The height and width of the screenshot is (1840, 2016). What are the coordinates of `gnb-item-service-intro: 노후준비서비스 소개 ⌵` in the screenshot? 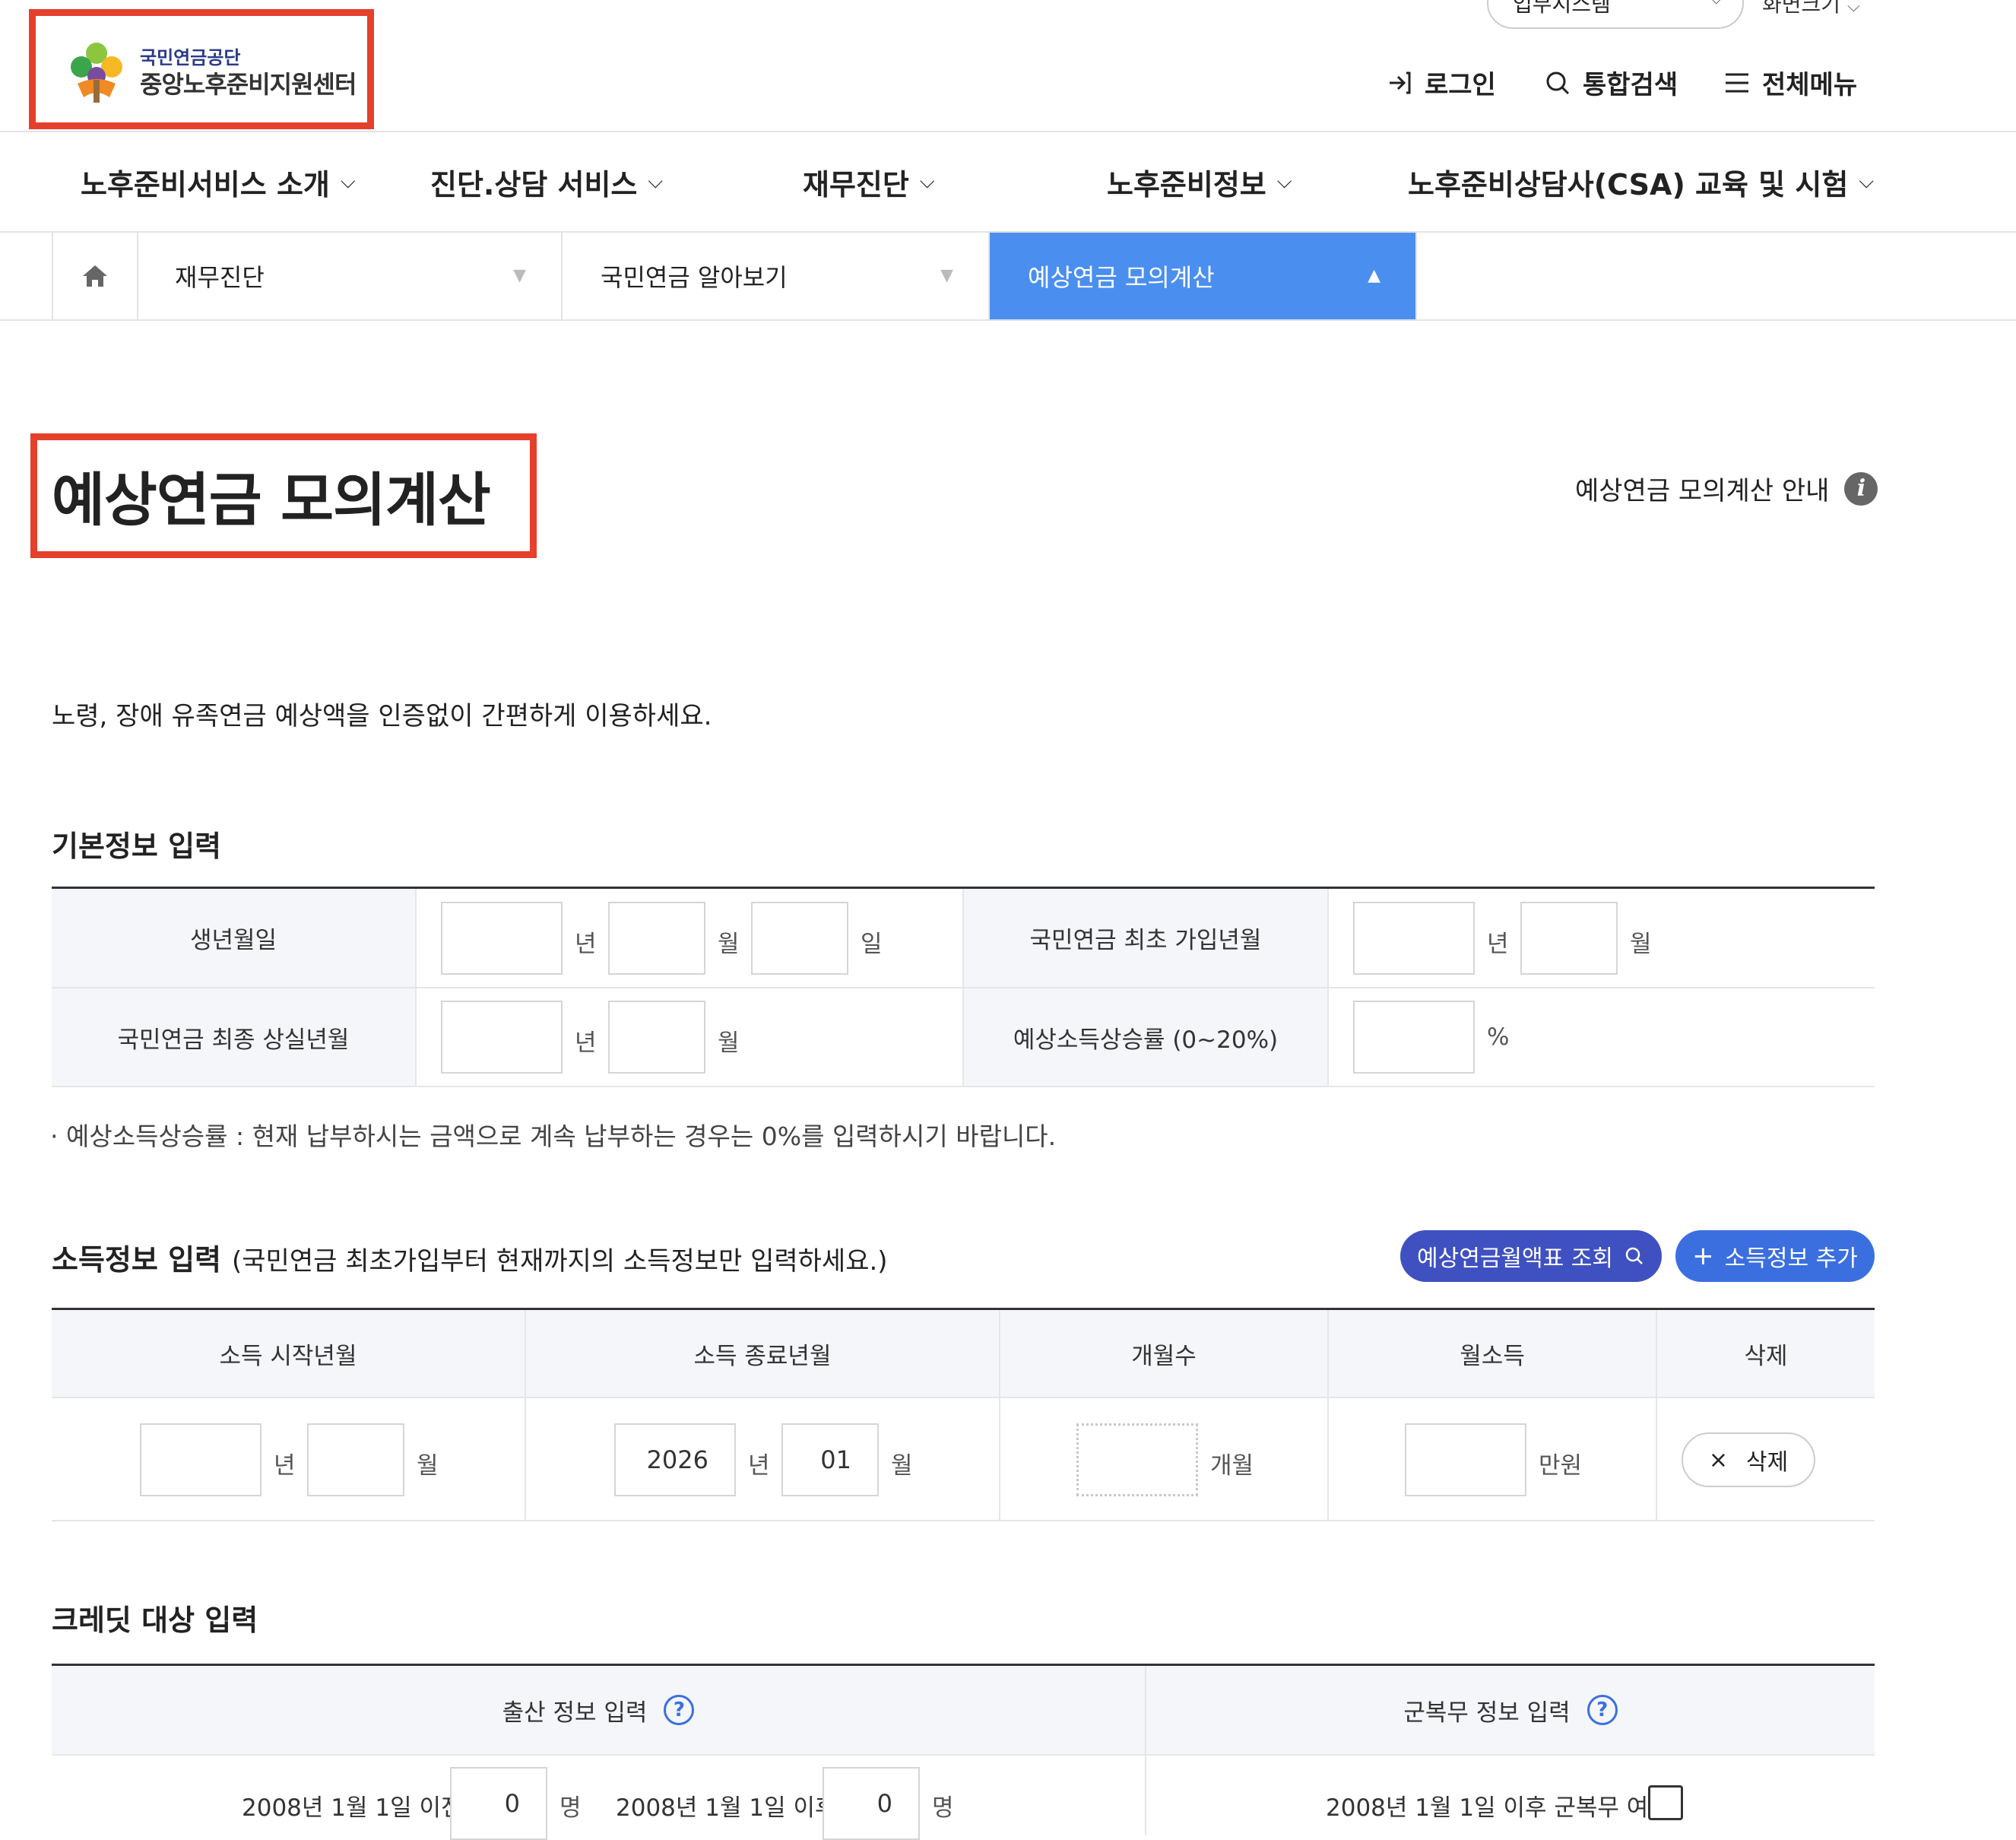 It's located at (218, 182).